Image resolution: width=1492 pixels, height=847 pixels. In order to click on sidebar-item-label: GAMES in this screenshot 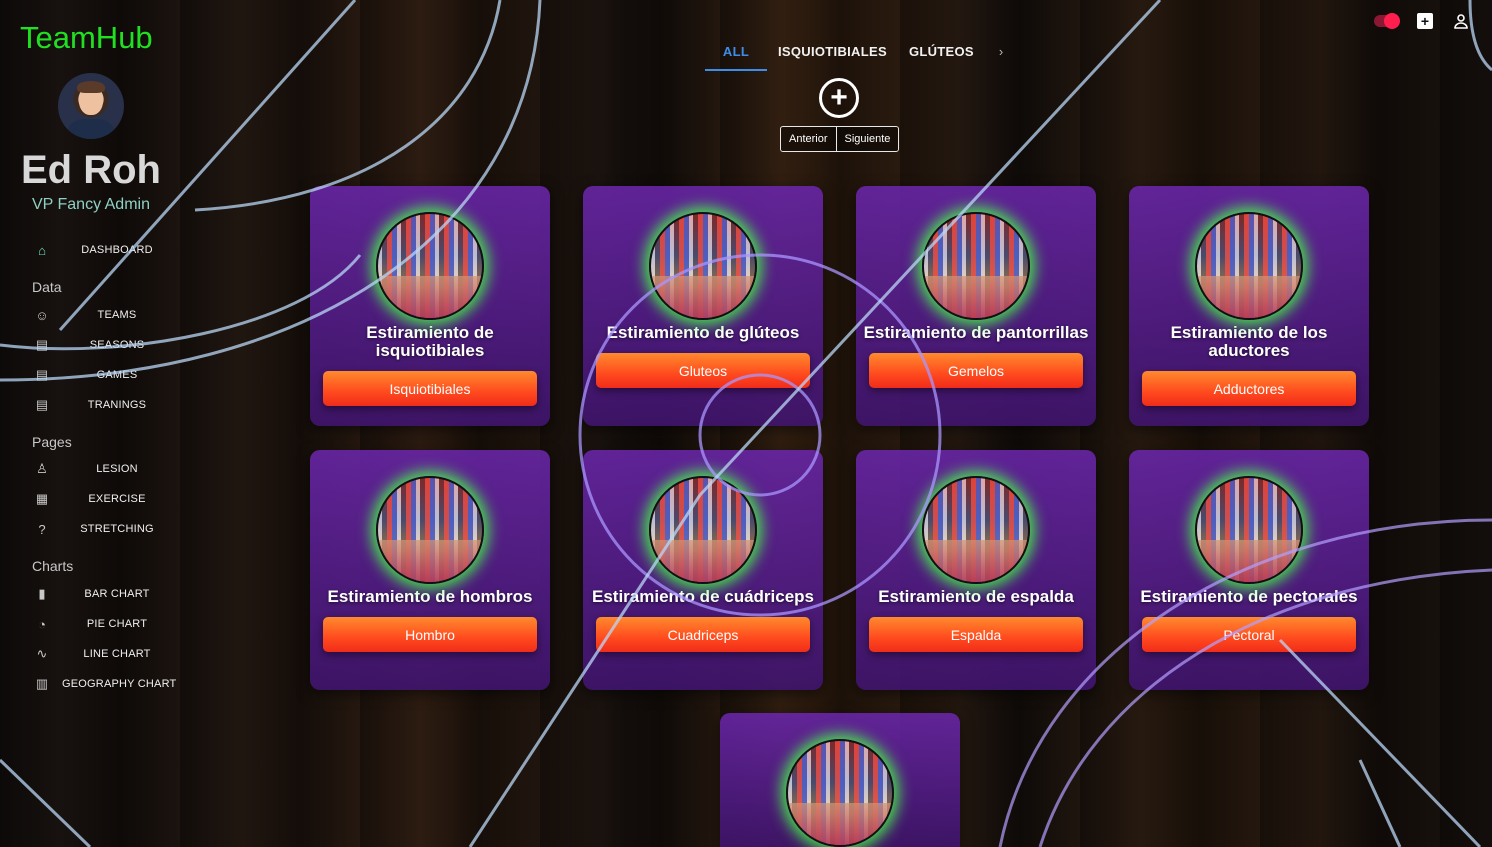, I will do `click(117, 375)`.